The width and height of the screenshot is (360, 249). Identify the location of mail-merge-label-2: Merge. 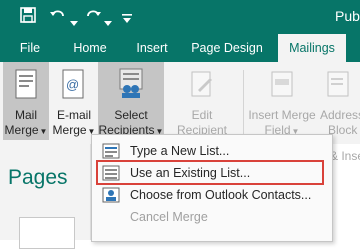
(21, 130).